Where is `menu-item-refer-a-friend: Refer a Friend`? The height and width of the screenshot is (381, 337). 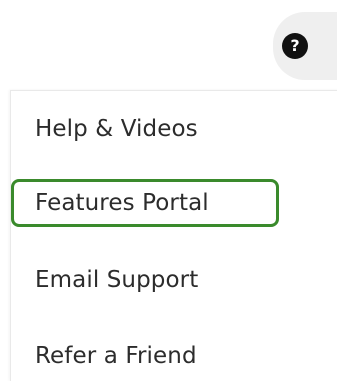
menu-item-refer-a-friend: Refer a Friend is located at coordinates (116, 356).